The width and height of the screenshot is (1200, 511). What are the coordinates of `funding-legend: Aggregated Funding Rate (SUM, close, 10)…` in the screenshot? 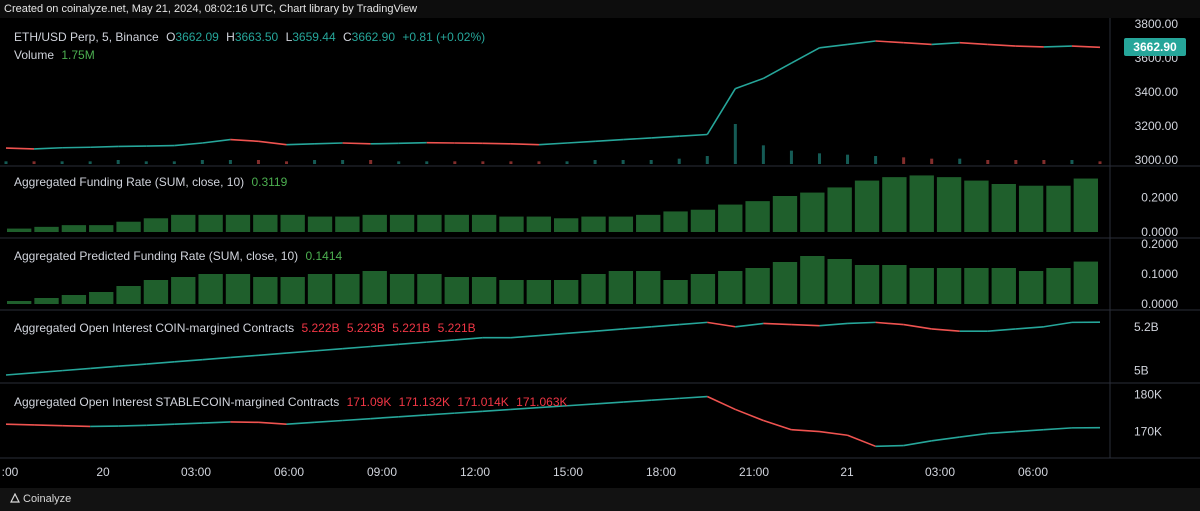 It's located at (152, 182).